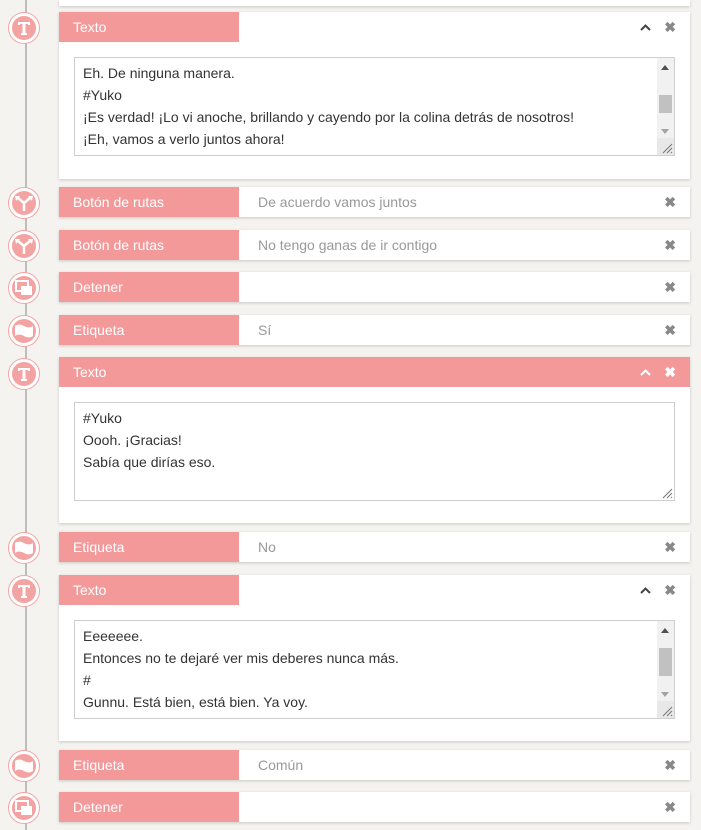  I want to click on card-header: Etiqueta No ✖, so click(374, 547).